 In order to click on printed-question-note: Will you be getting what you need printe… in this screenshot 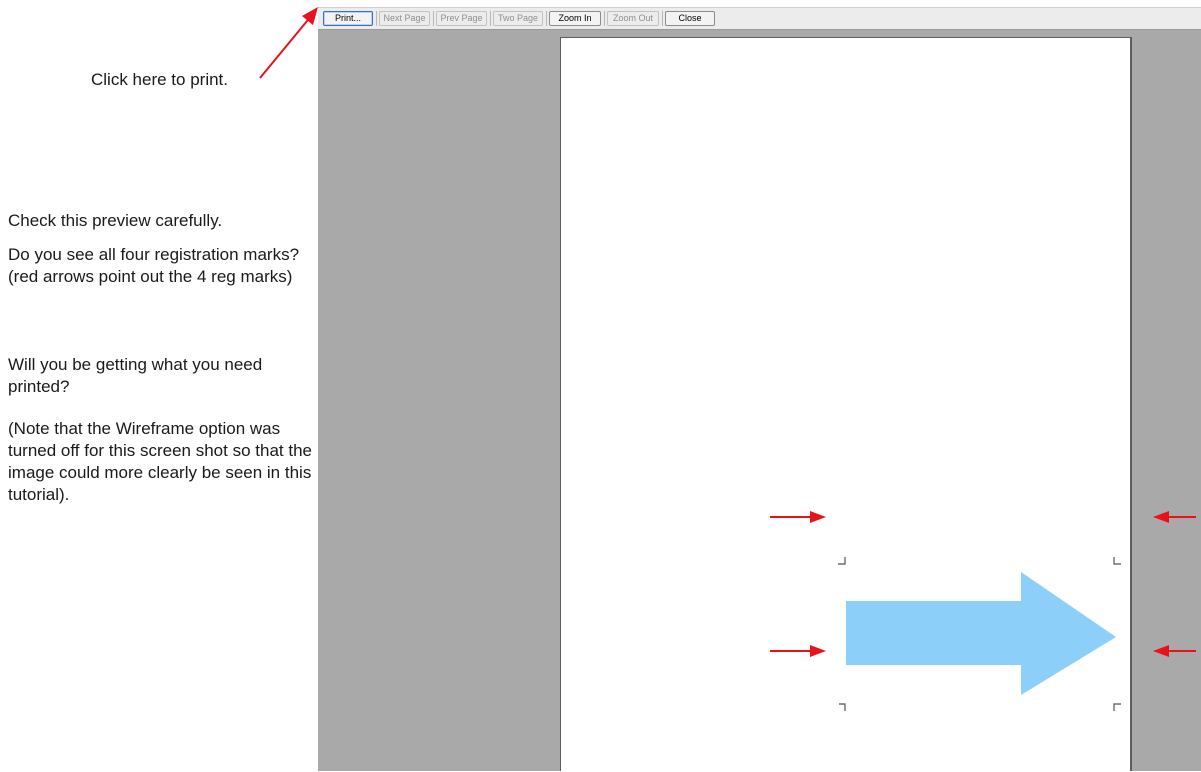, I will do `click(135, 375)`.